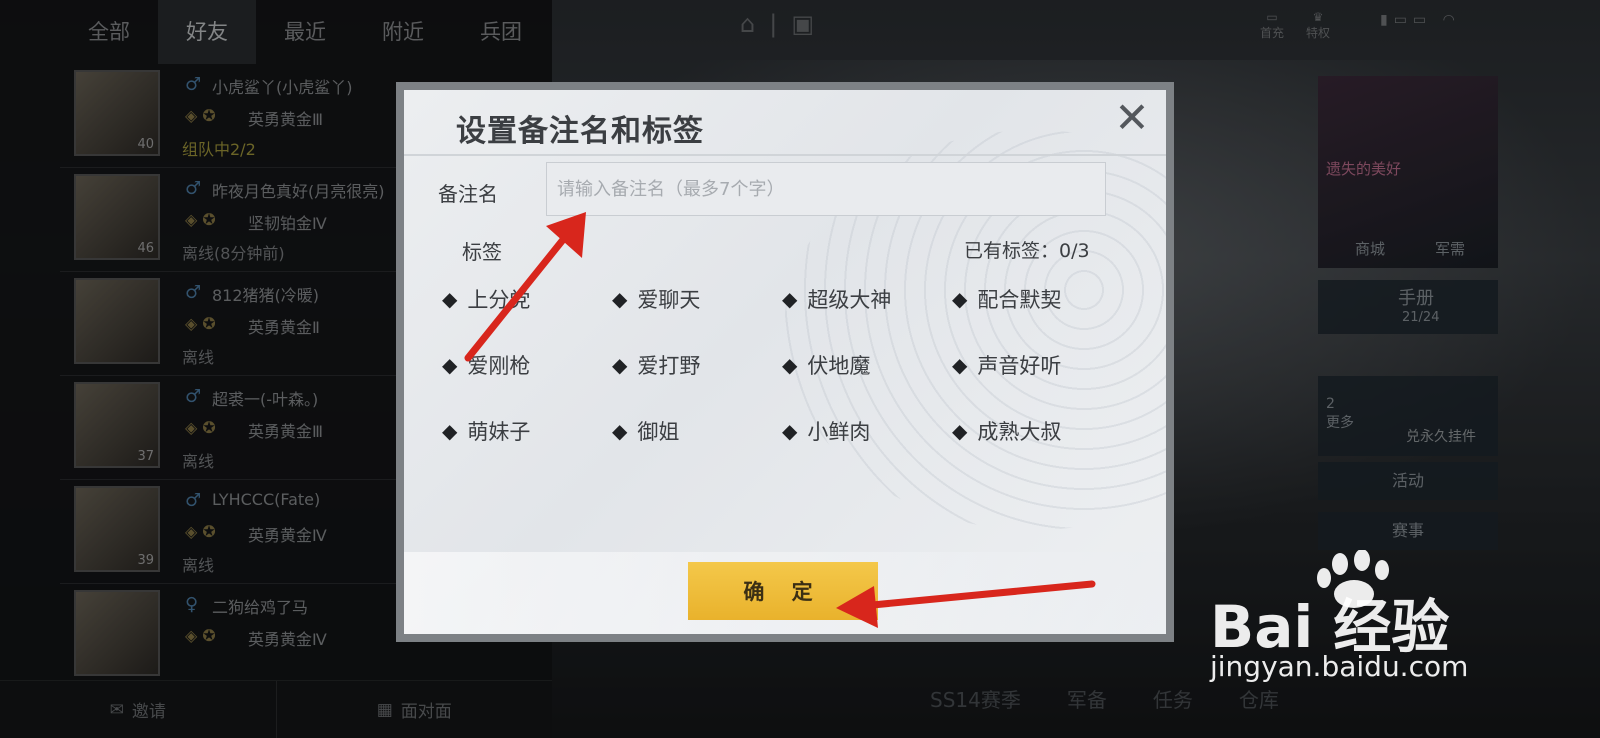 The height and width of the screenshot is (738, 1600). What do you see at coordinates (1019, 432) in the screenshot?
I see `tag-label: 成熟大叔` at bounding box center [1019, 432].